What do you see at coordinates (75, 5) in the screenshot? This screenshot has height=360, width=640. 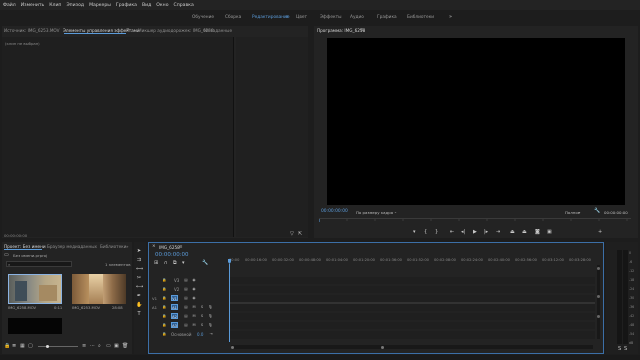 I see `menu-sequence: Эпизод` at bounding box center [75, 5].